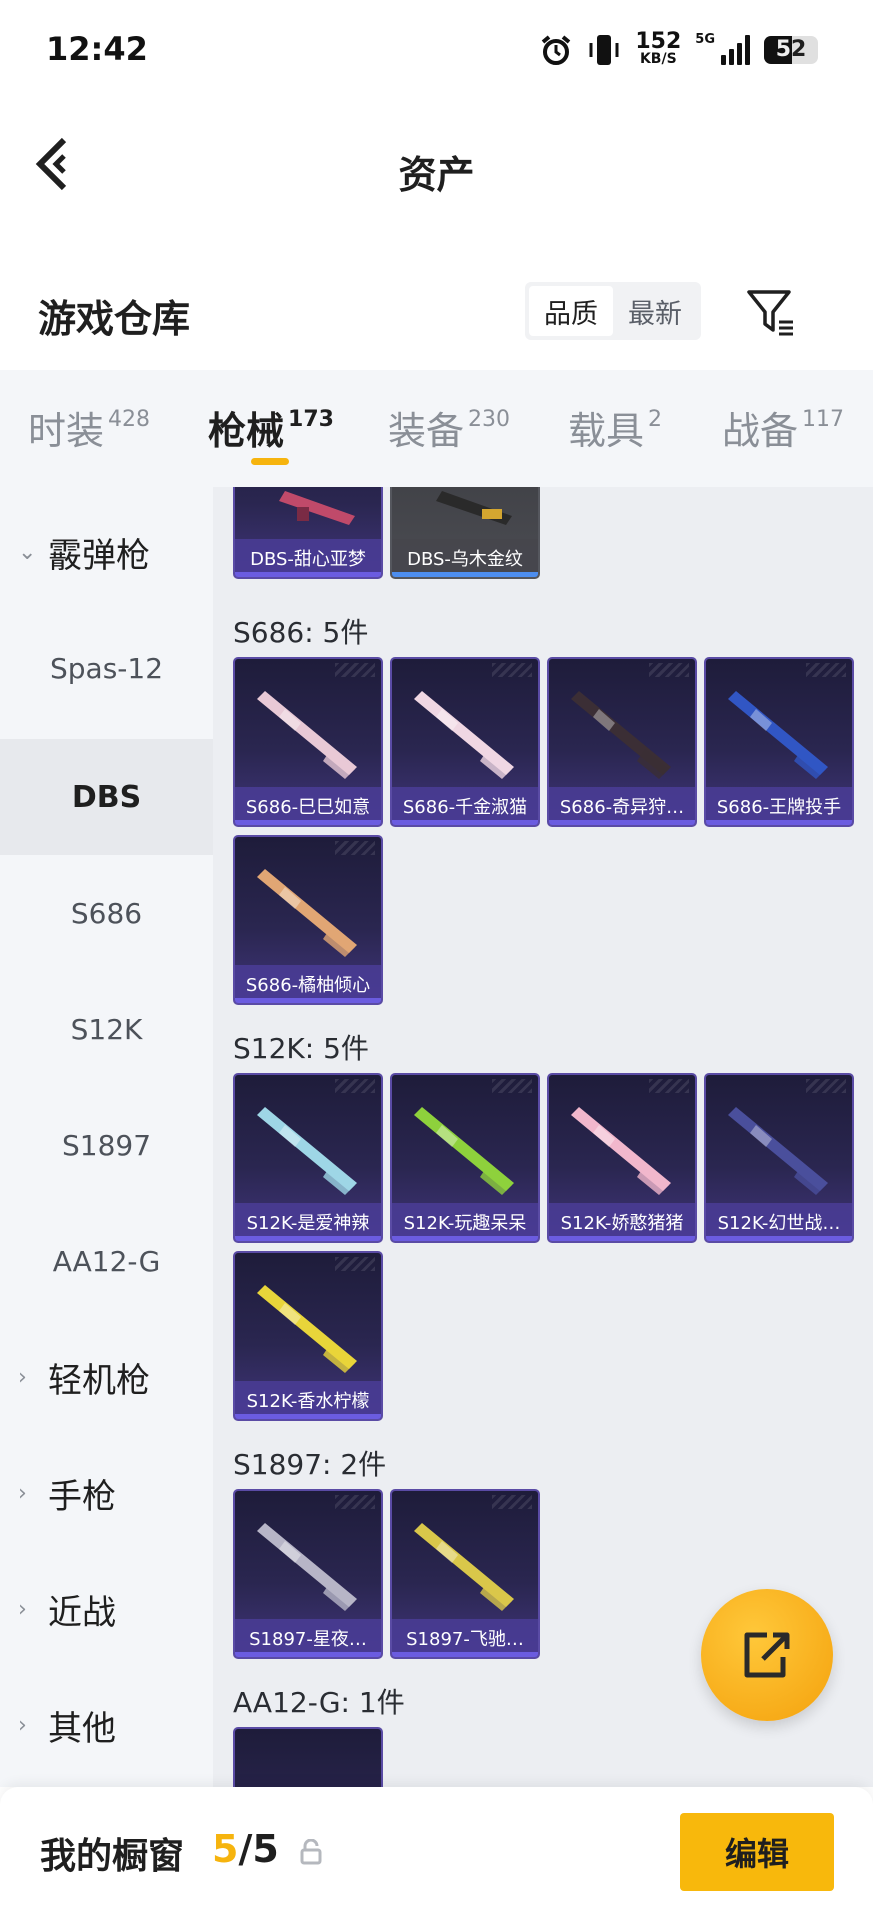  What do you see at coordinates (106, 1725) in the screenshot?
I see `sidebar-item-other: › 其他` at bounding box center [106, 1725].